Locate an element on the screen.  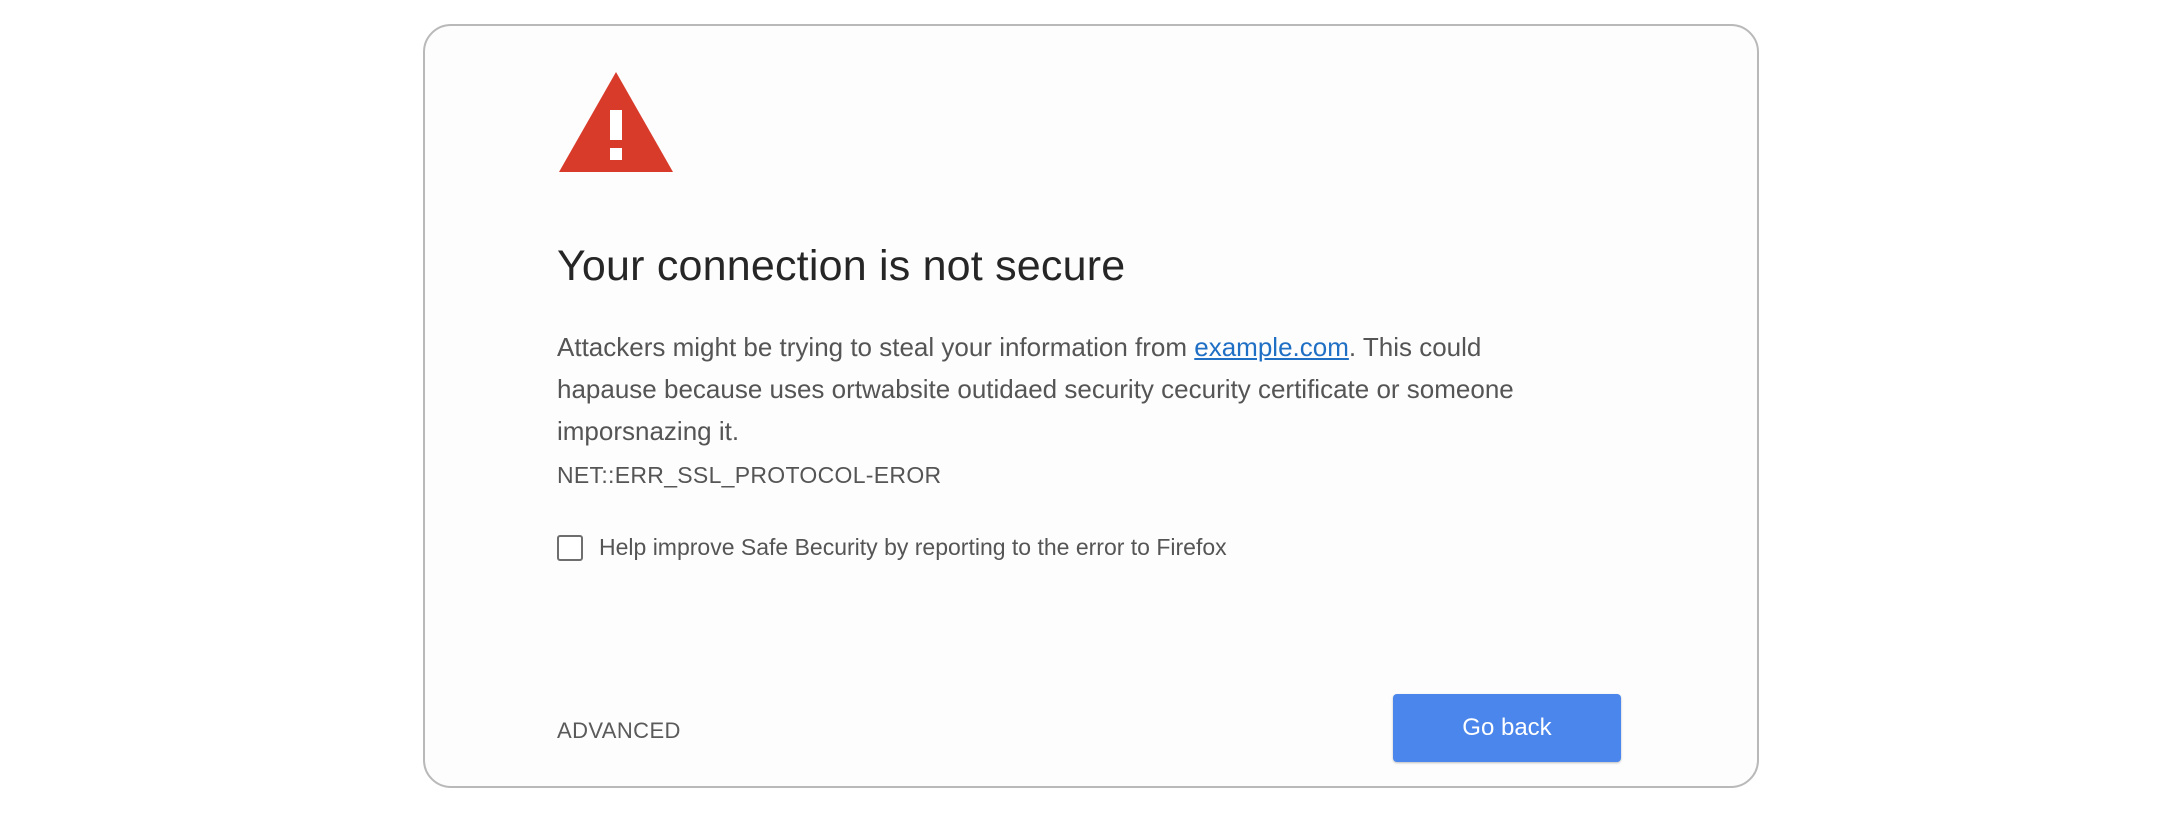
go-back-button: Go back is located at coordinates (1507, 728).